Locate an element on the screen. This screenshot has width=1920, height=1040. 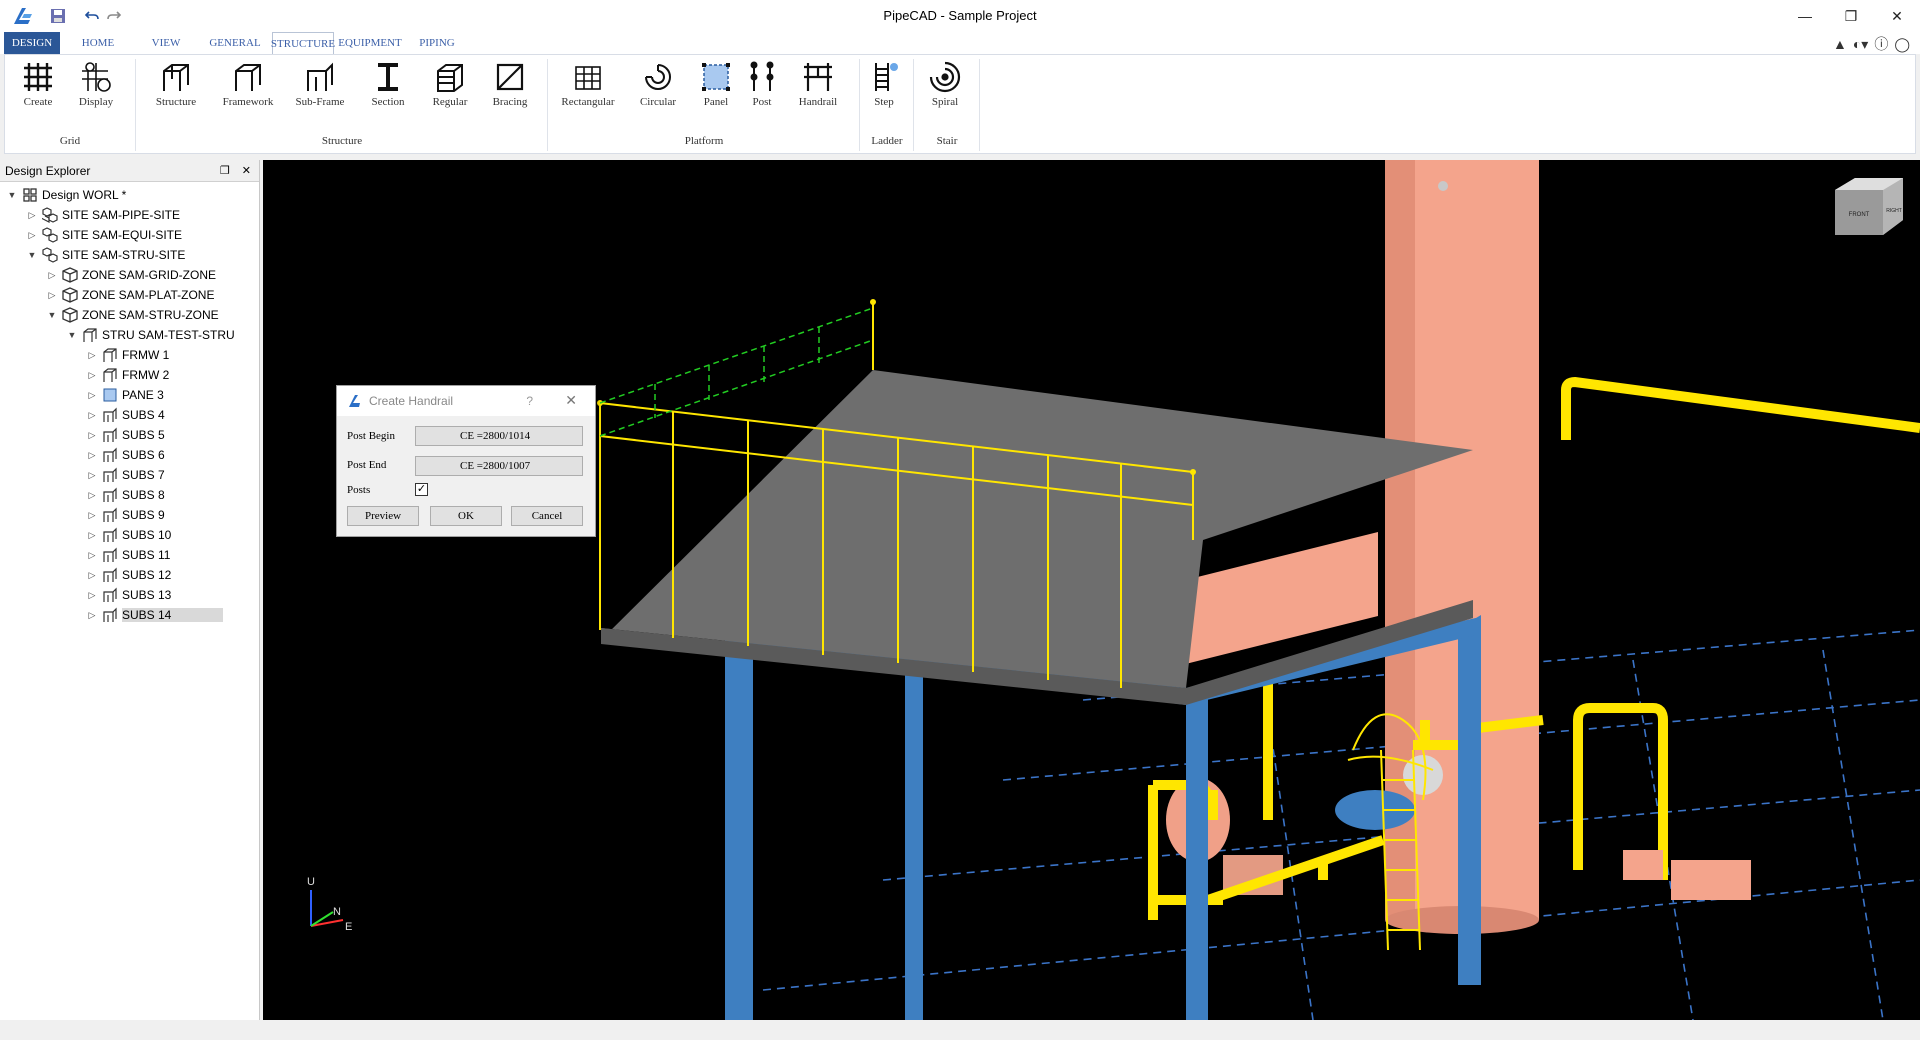
tree-node-subs: ▷ SUBS 13 is located at coordinates (129, 595).